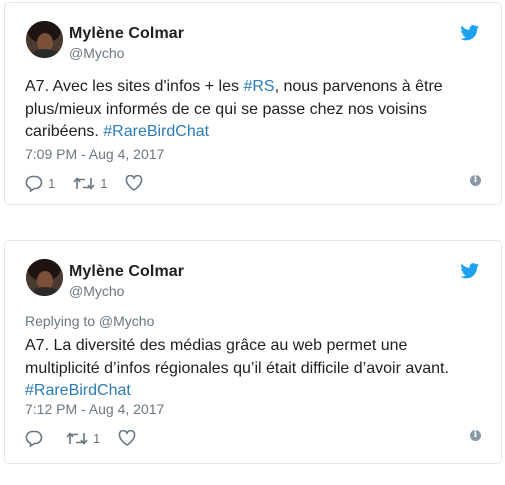 The height and width of the screenshot is (485, 505). I want to click on replying-to-label: Replying to @Mycho, so click(89, 321).